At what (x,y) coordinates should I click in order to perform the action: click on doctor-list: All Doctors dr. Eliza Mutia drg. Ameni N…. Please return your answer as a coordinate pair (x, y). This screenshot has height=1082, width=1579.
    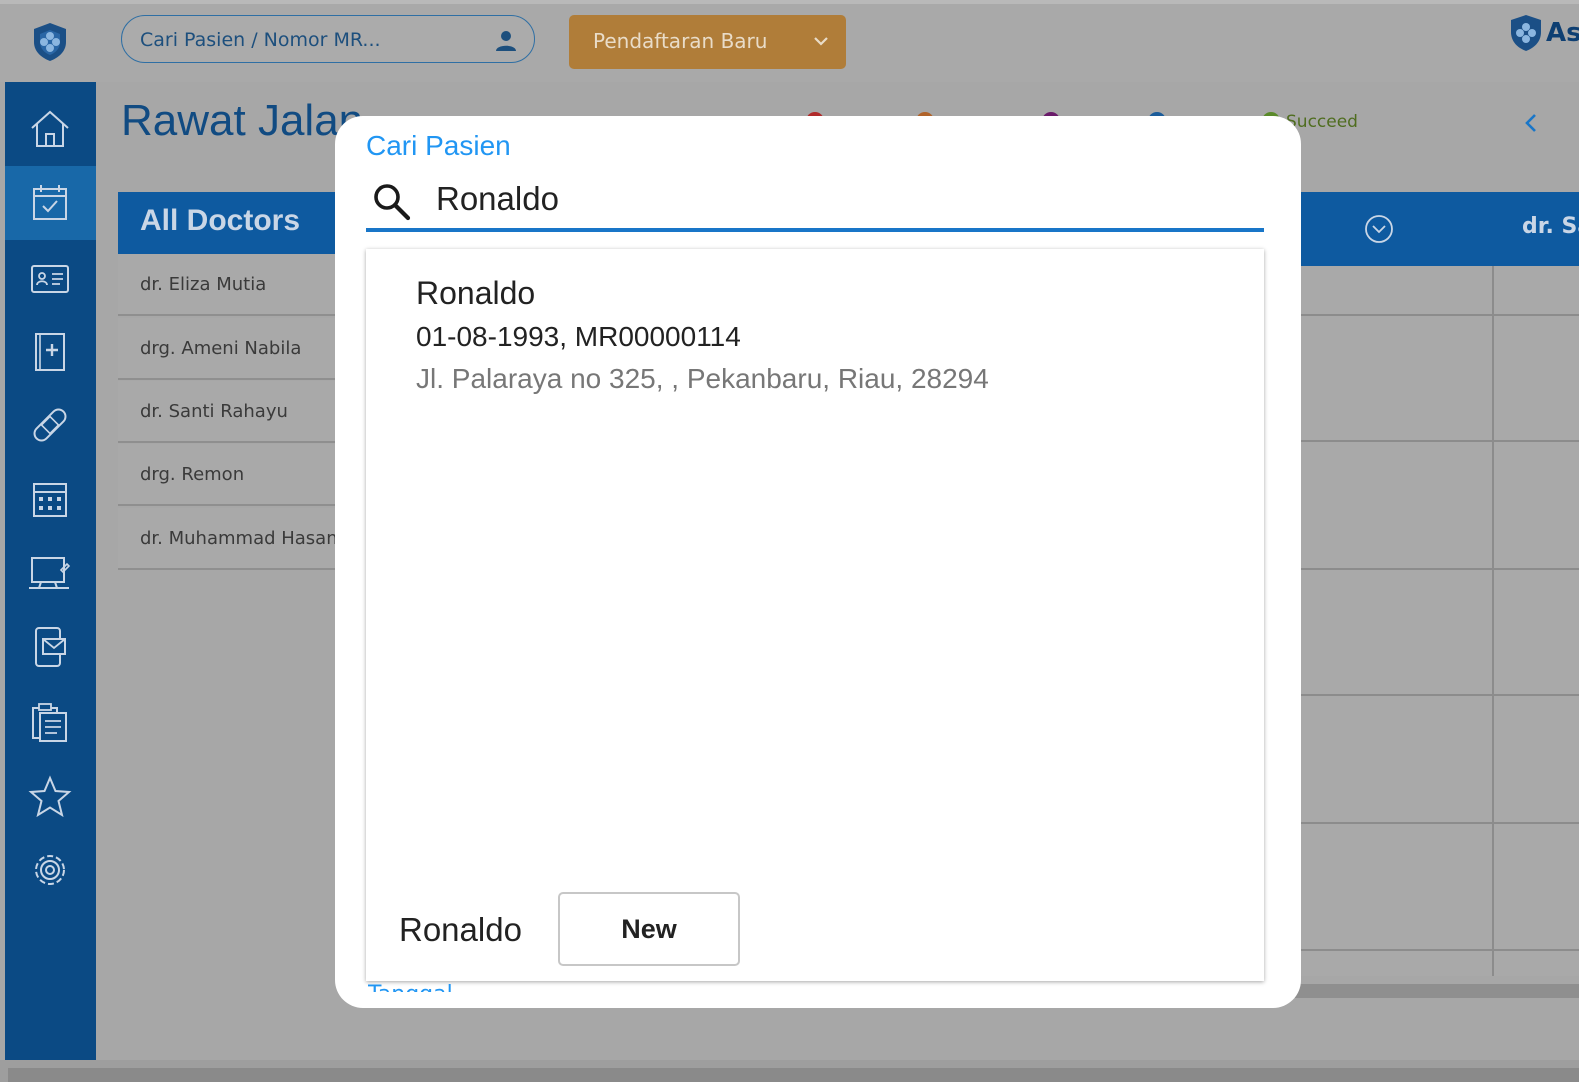
    Looking at the image, I should click on (233, 382).